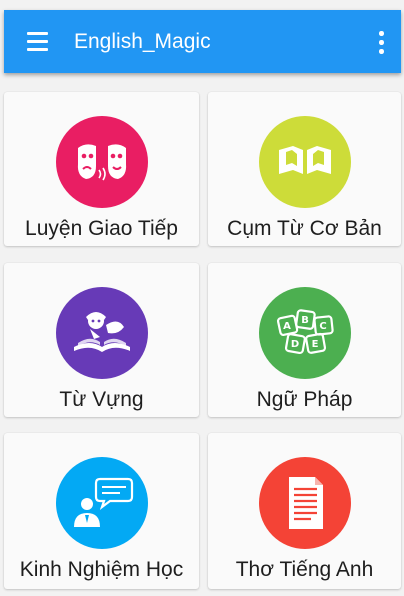  I want to click on menu-card-cum-tu-co-ban: Cụm Từ Cơ Bản, so click(304, 169).